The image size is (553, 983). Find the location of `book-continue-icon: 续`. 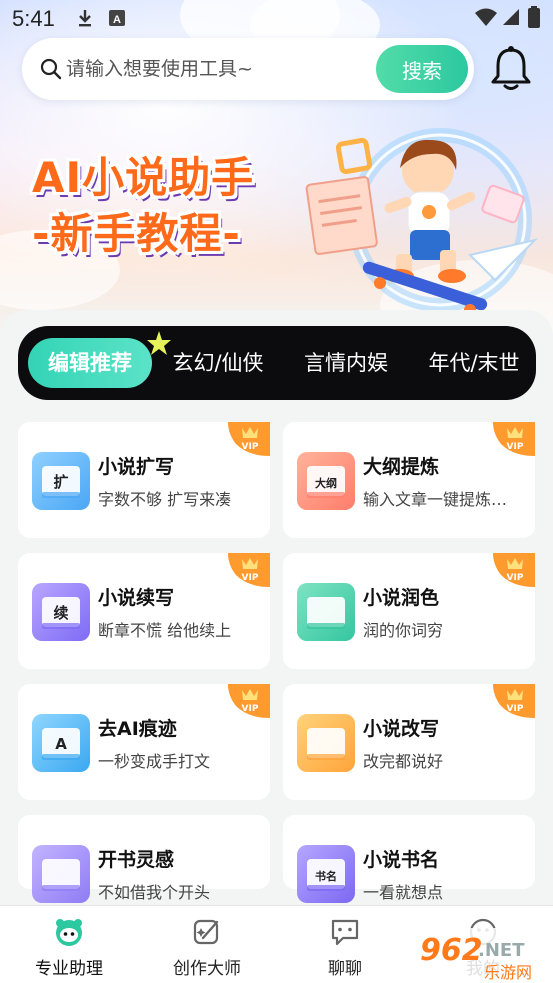

book-continue-icon: 续 is located at coordinates (61, 612).